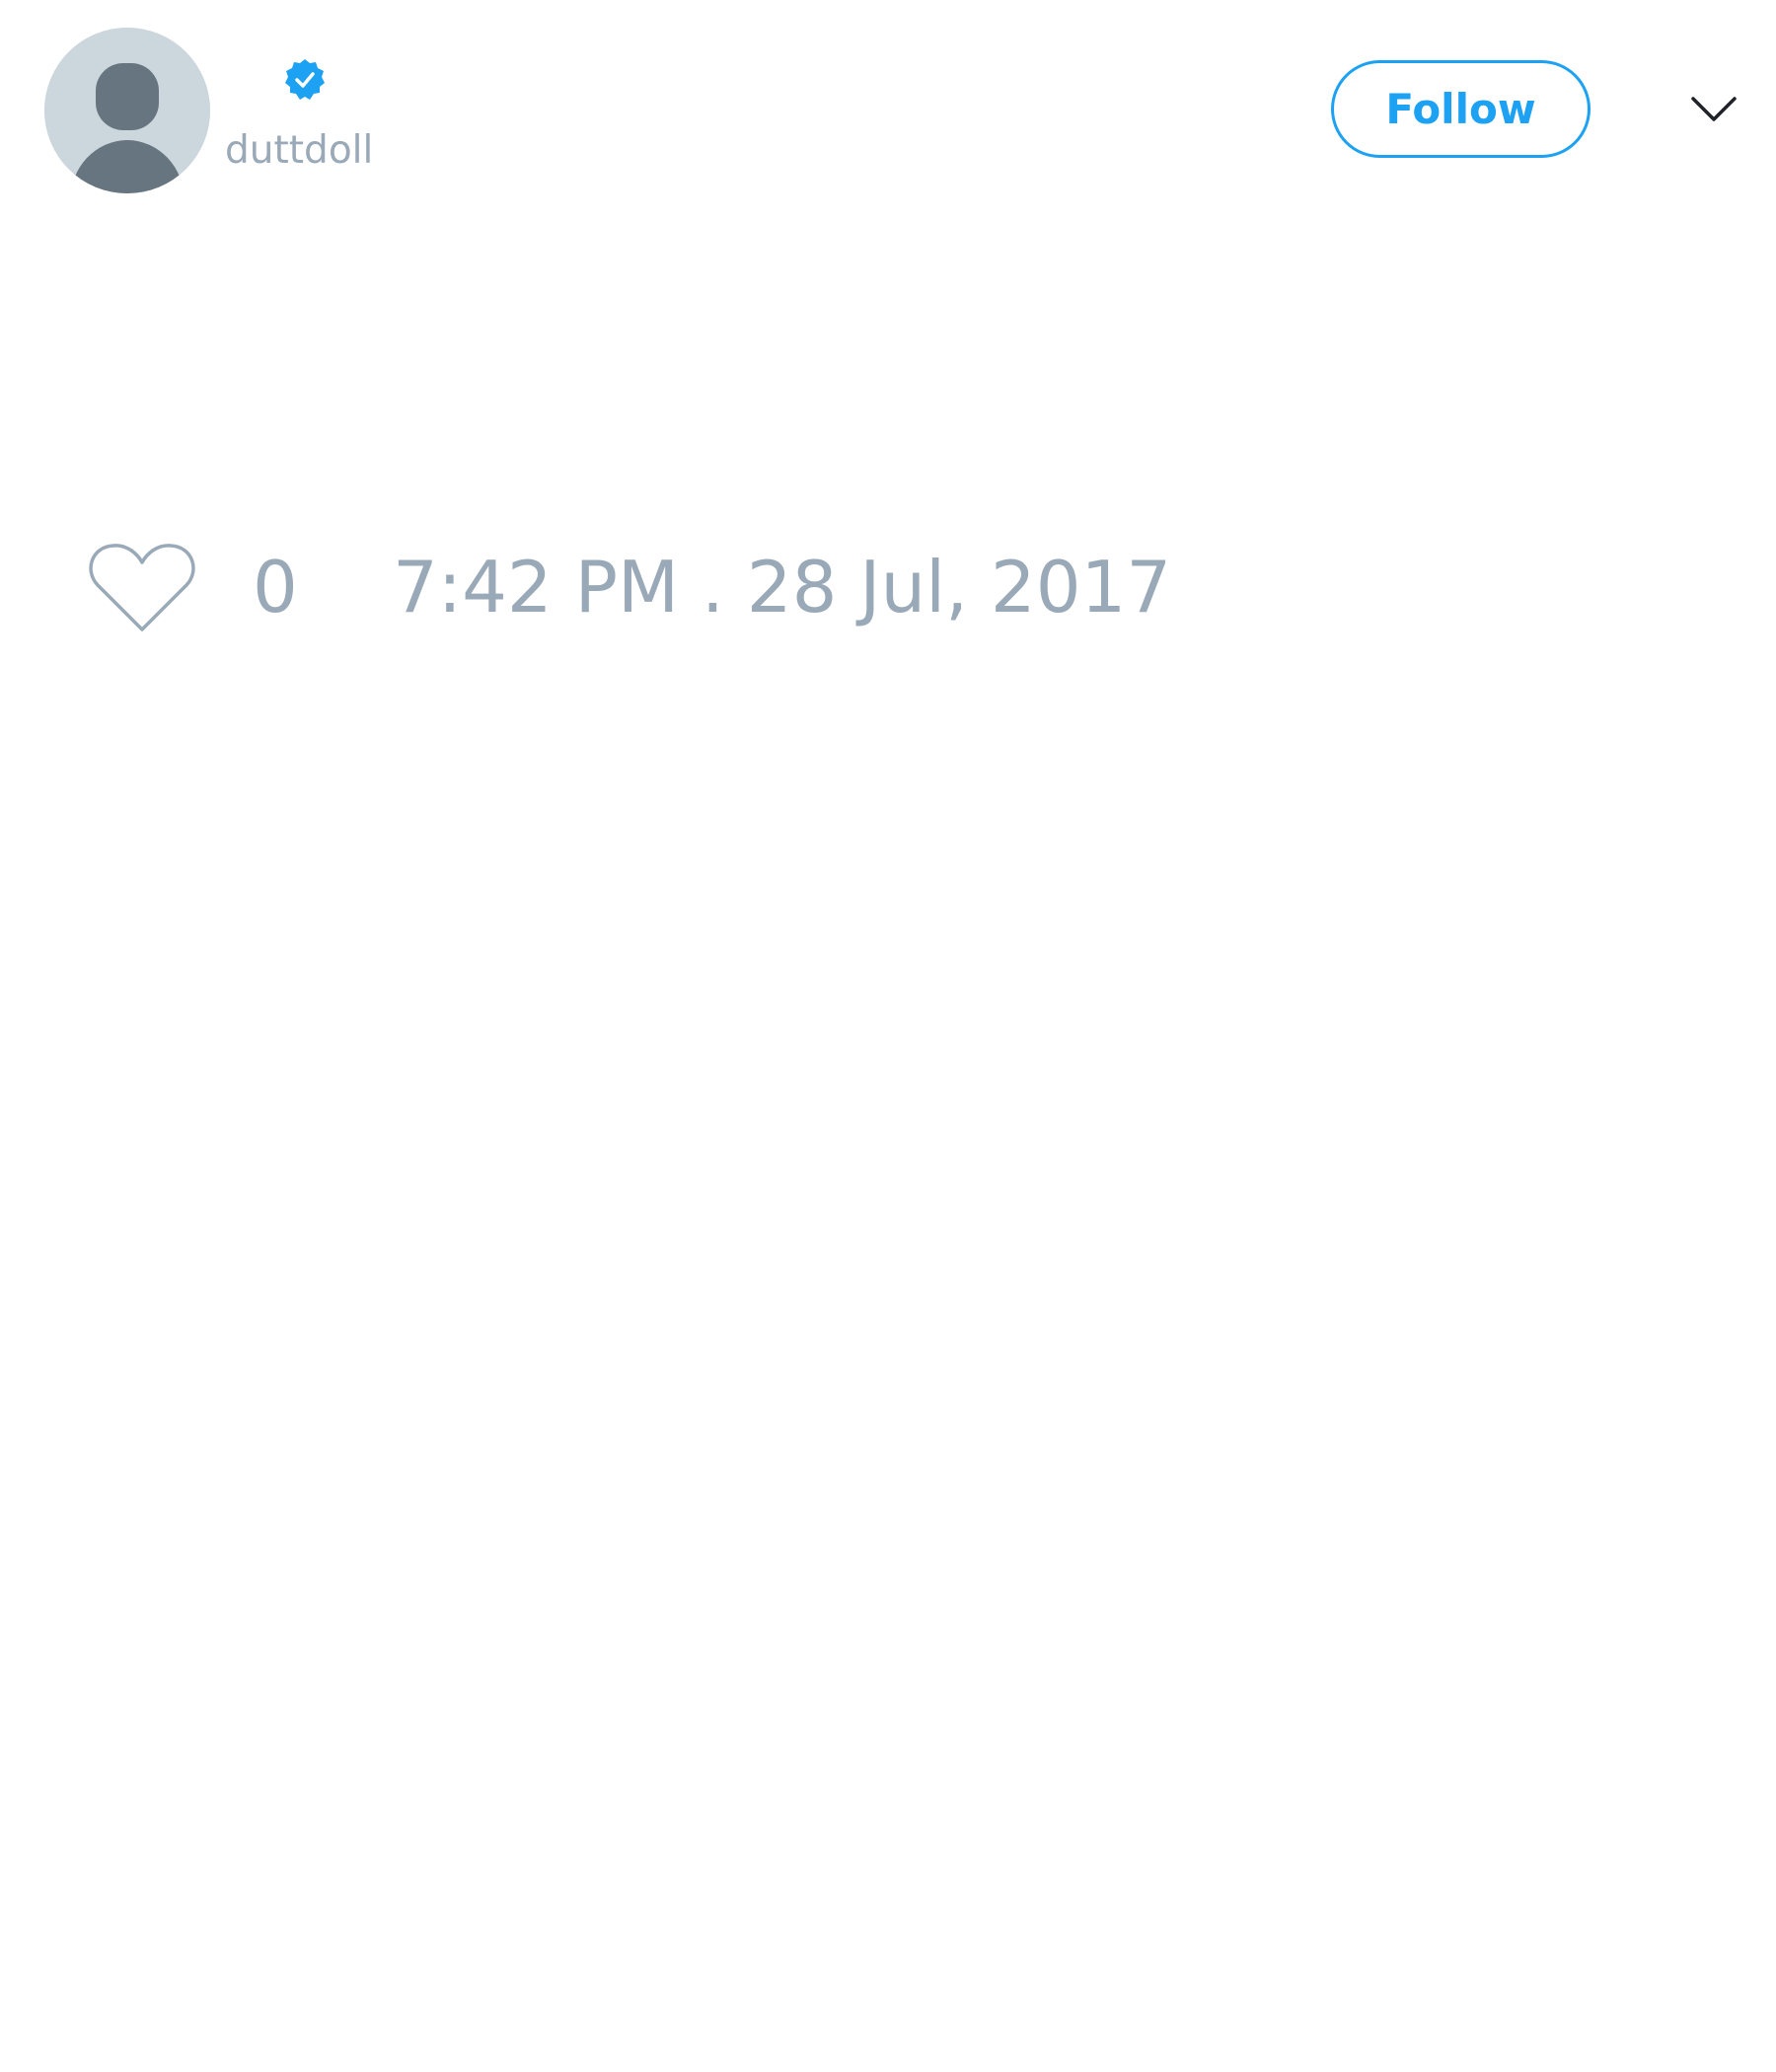 Image resolution: width=1776 pixels, height=2072 pixels. Describe the element at coordinates (305, 80) in the screenshot. I see `verified-badge-icon` at that location.